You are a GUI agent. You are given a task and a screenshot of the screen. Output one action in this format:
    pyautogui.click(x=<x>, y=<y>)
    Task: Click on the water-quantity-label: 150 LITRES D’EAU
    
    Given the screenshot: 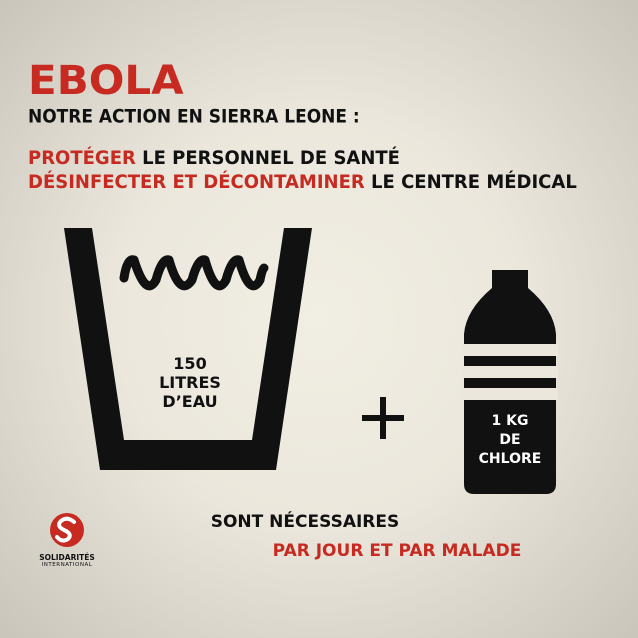 What is the action you would take?
    pyautogui.click(x=190, y=382)
    